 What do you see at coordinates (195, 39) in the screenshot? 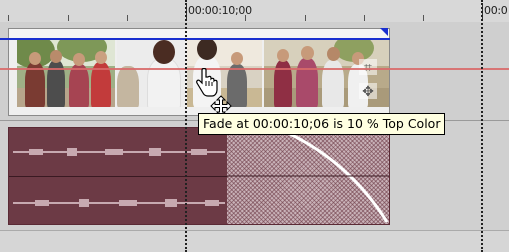
I see `fade-envelope-line` at bounding box center [195, 39].